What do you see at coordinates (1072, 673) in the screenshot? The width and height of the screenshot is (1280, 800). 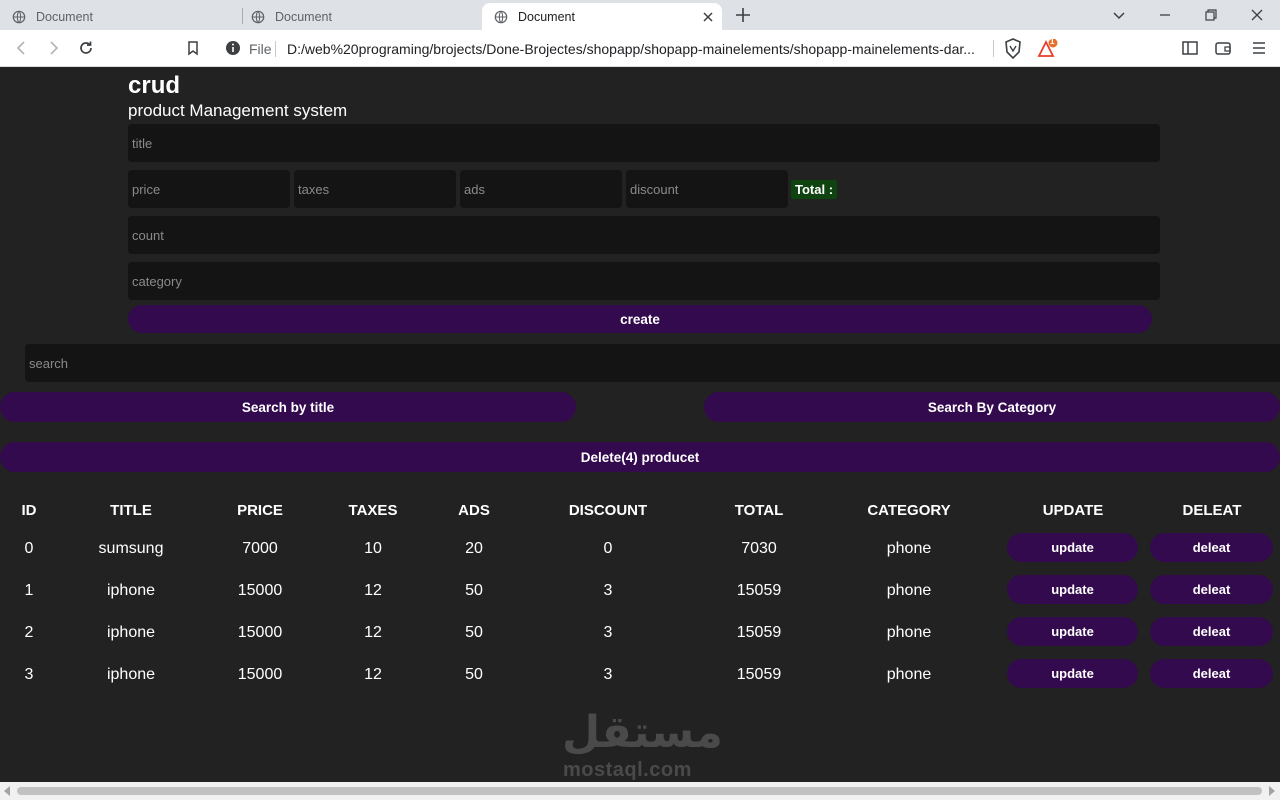 I see `update-button: update` at bounding box center [1072, 673].